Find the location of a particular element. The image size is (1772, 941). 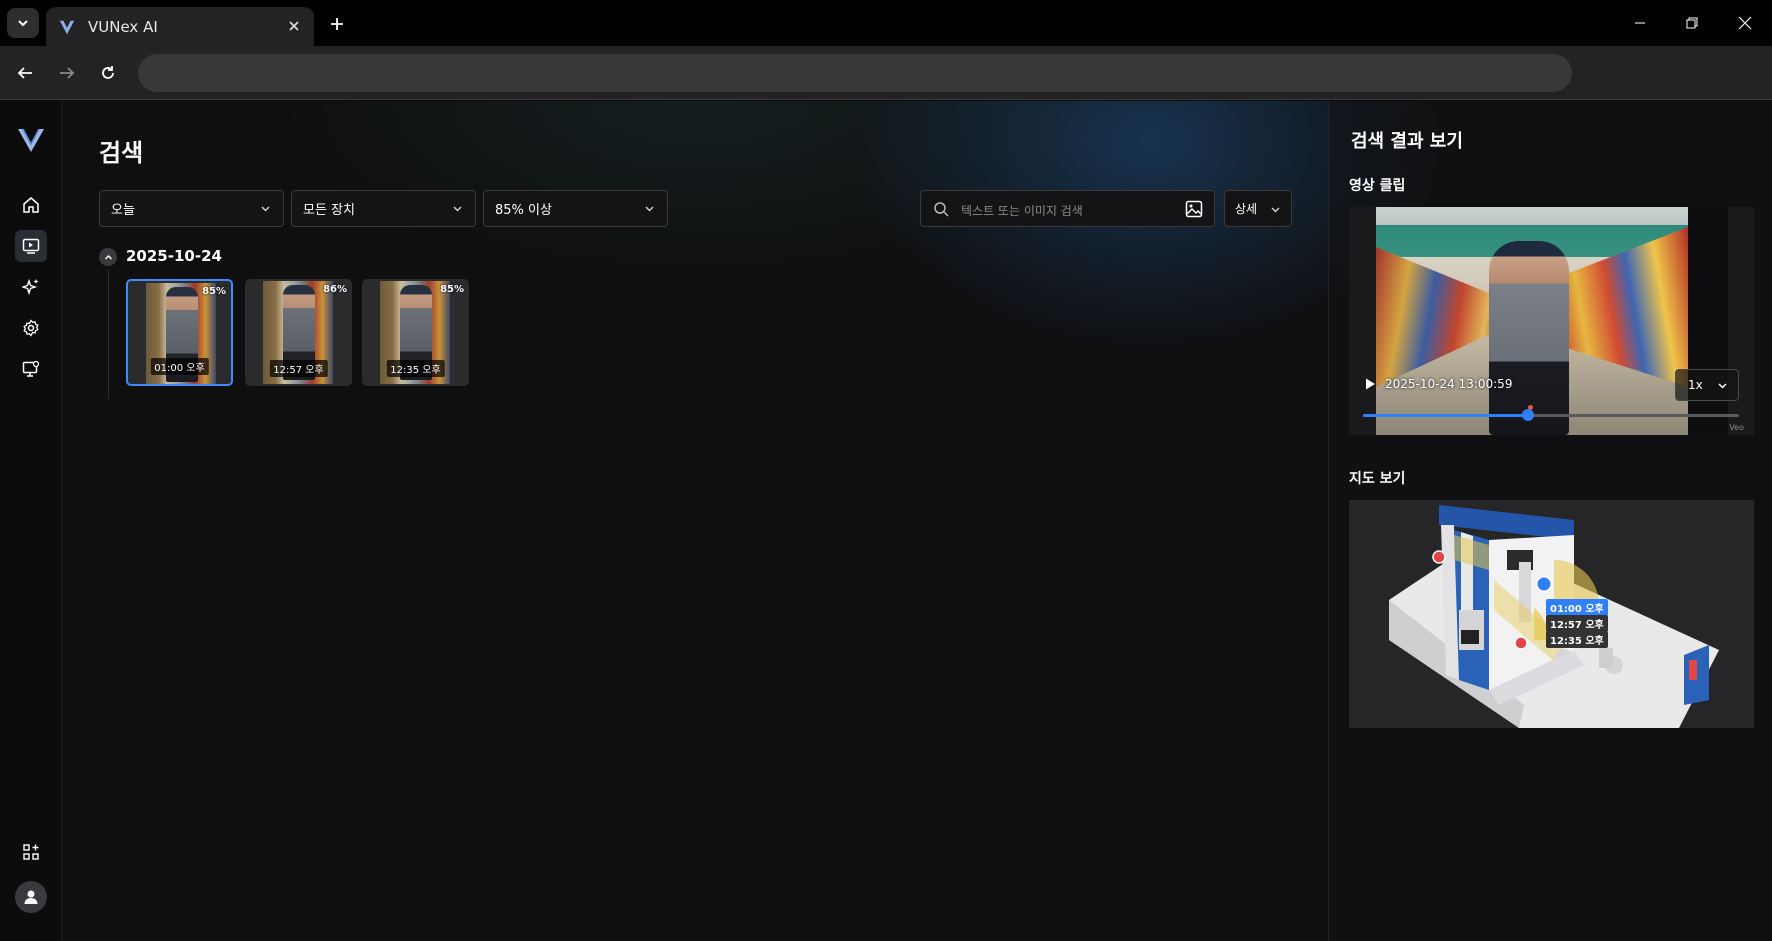

seek-progress is located at coordinates (1446, 415).